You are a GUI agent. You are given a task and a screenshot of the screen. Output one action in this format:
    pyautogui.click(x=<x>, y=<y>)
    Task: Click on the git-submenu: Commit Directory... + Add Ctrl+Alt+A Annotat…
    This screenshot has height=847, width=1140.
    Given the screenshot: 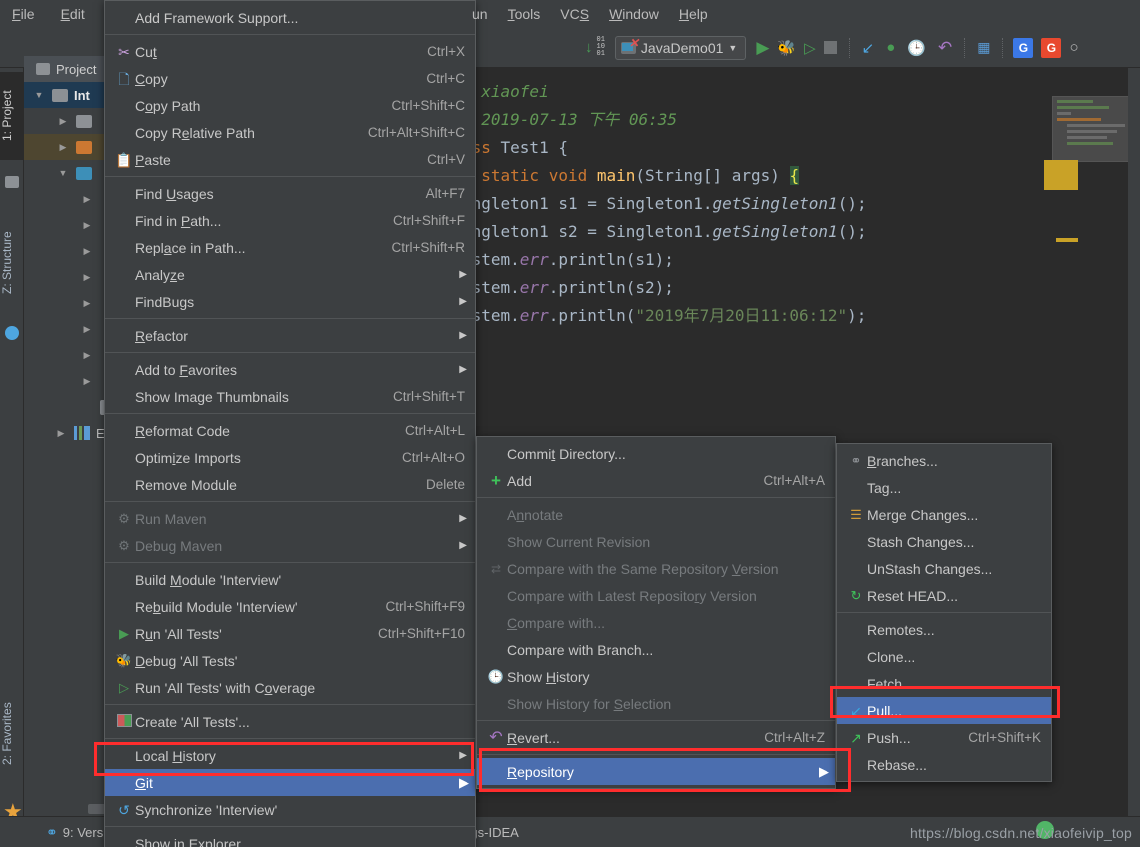 What is the action you would take?
    pyautogui.click(x=656, y=612)
    